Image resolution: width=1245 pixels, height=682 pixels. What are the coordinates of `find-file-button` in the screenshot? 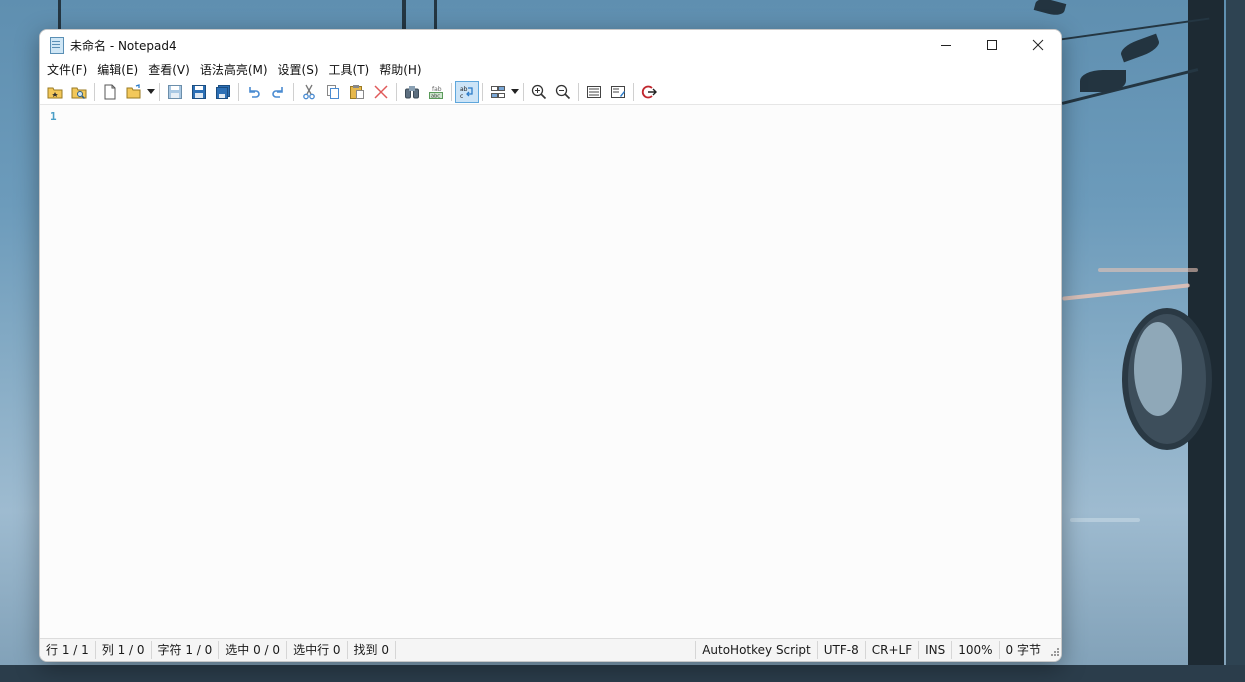 It's located at (79, 92).